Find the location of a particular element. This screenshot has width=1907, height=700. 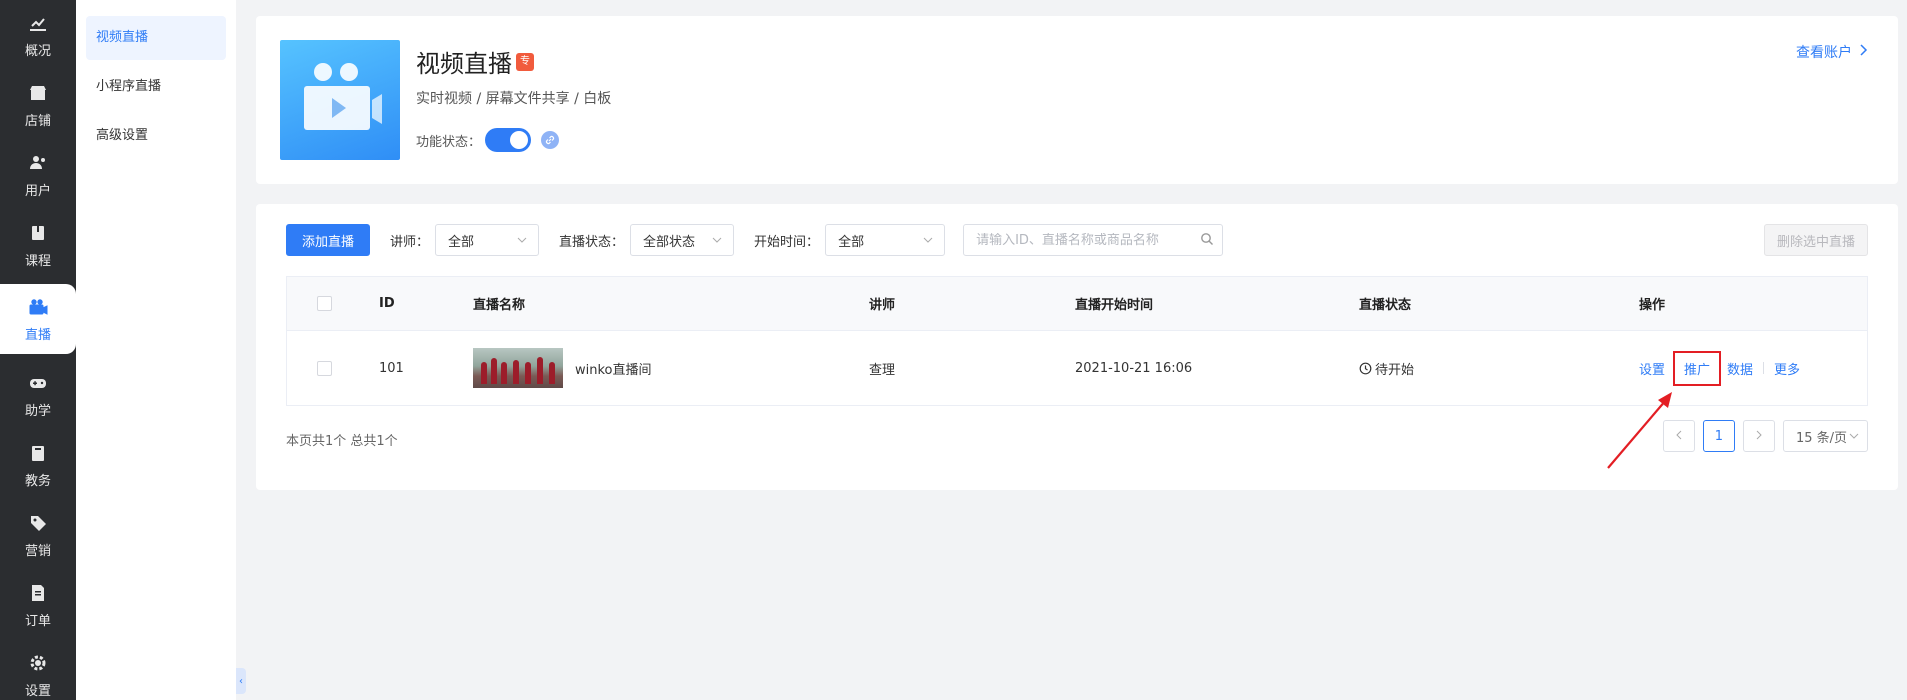

nav-label: 订单 is located at coordinates (37, 621).